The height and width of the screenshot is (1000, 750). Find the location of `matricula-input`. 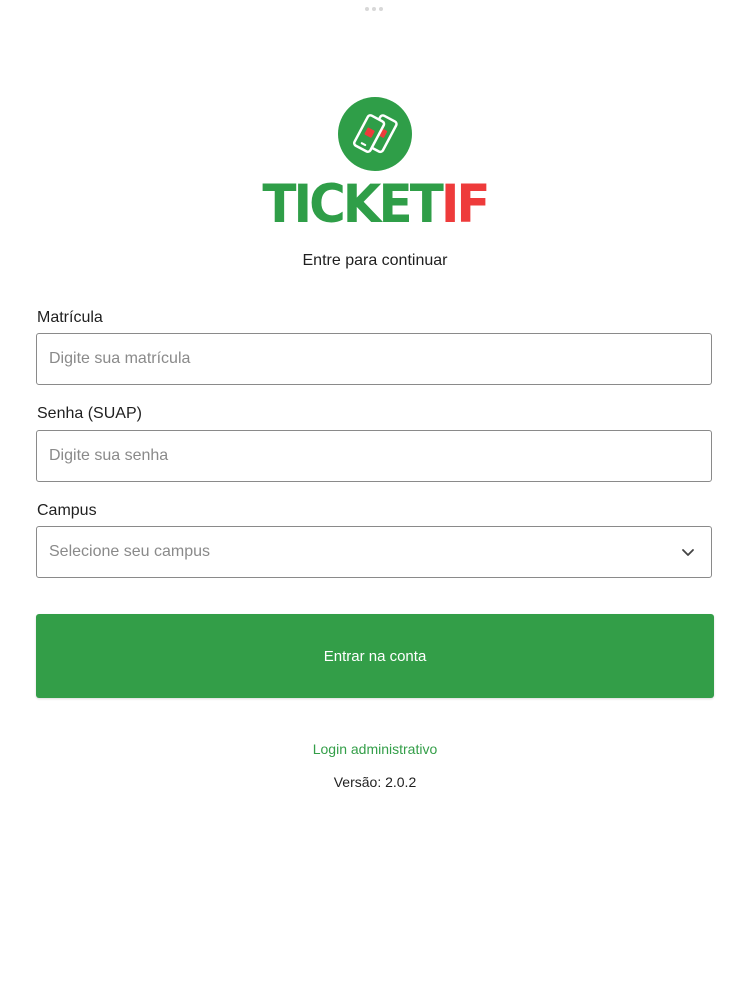

matricula-input is located at coordinates (374, 359).